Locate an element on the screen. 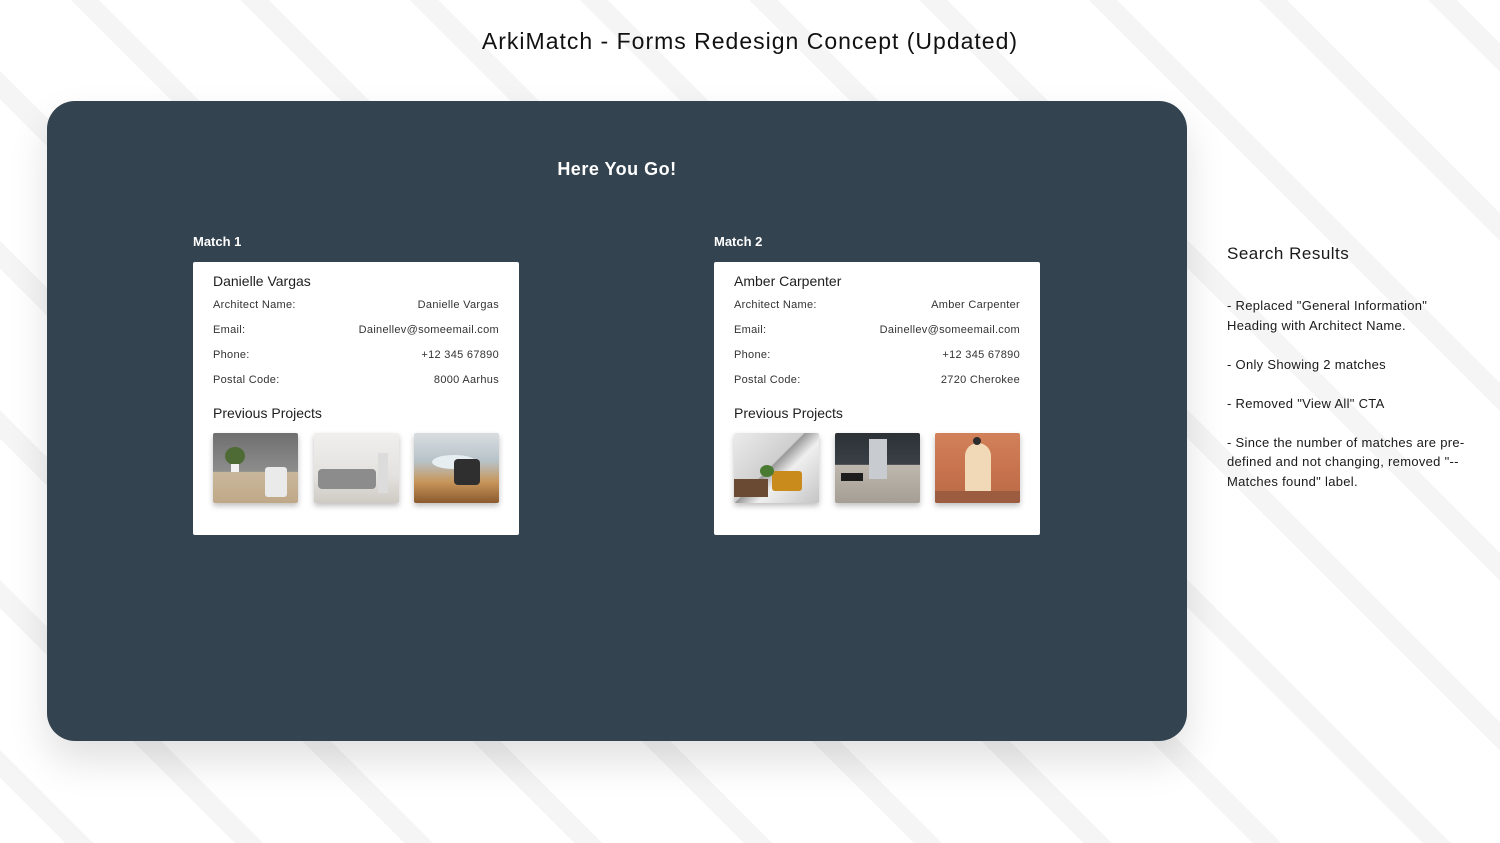 The height and width of the screenshot is (843, 1500). panel-heading: Here You Go! is located at coordinates (617, 169).